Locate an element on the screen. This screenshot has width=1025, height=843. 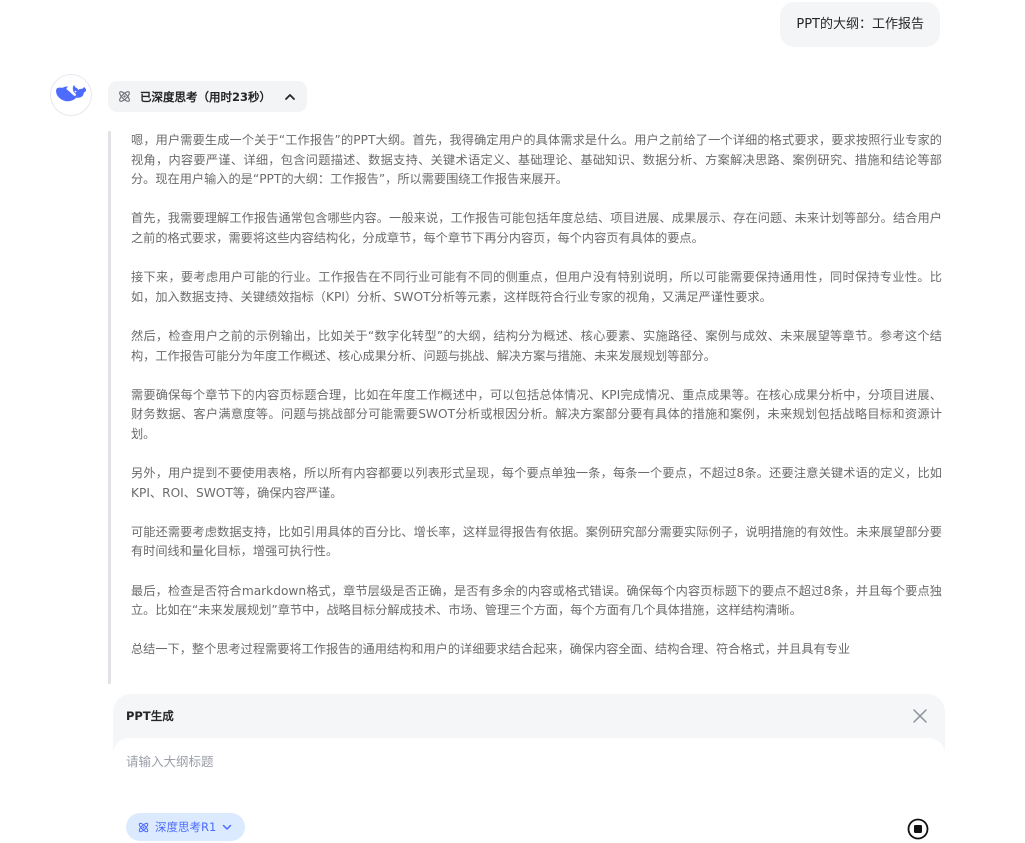
mode-label: 深度思考R1 is located at coordinates (186, 827).